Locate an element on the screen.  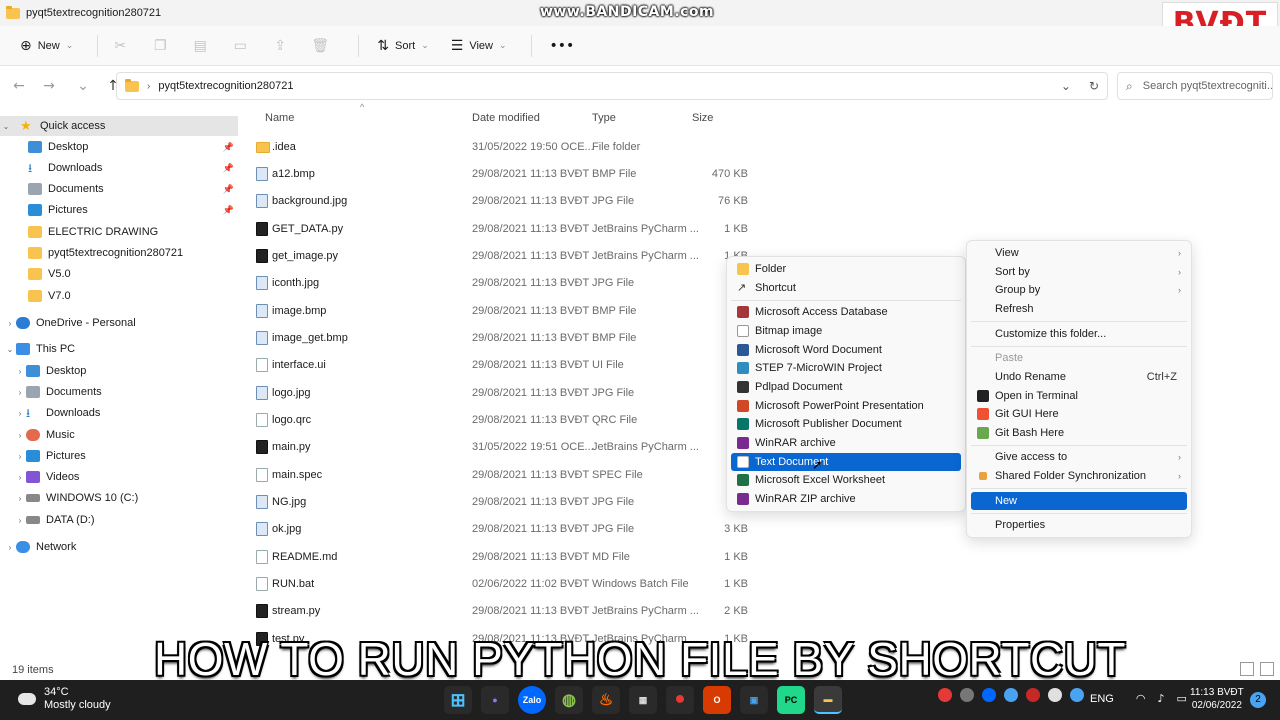
sidebar-item-network: › Network is located at coordinates (119, 547).